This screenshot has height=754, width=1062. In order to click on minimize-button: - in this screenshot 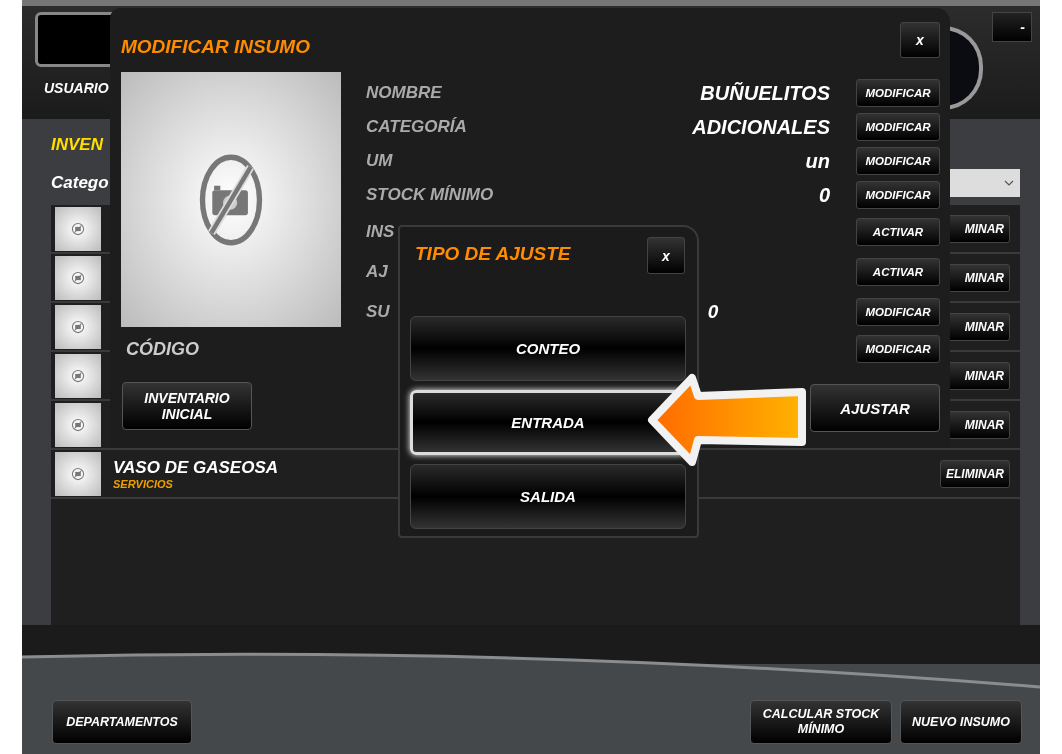, I will do `click(1012, 27)`.